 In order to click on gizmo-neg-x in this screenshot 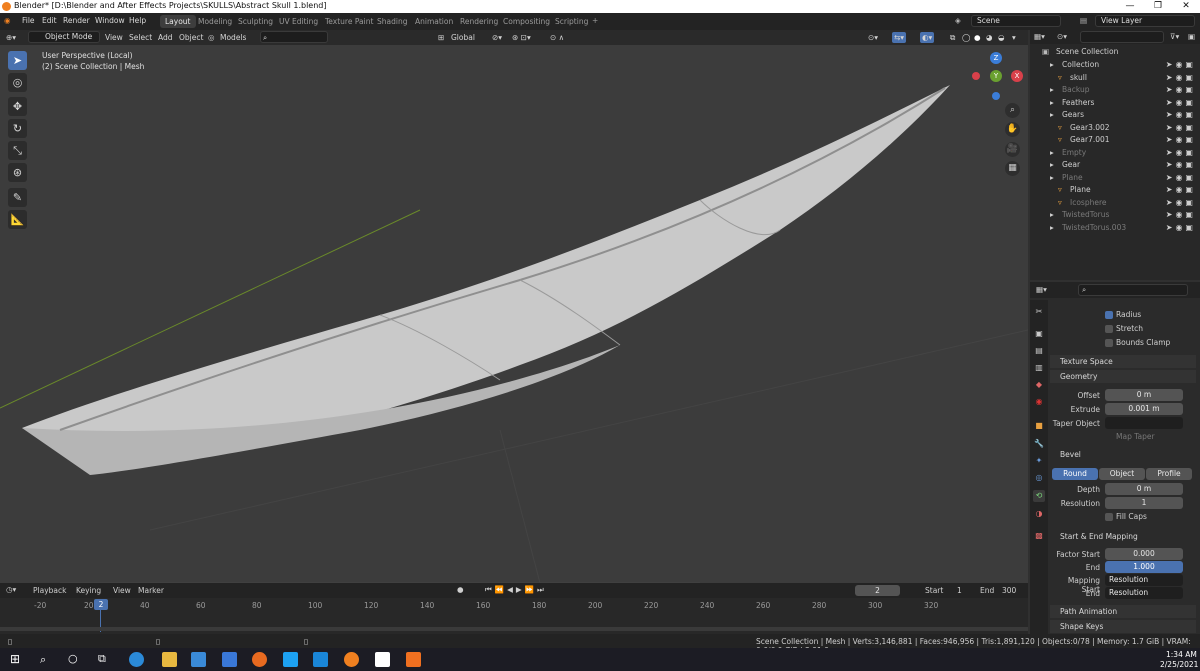, I will do `click(976, 76)`.